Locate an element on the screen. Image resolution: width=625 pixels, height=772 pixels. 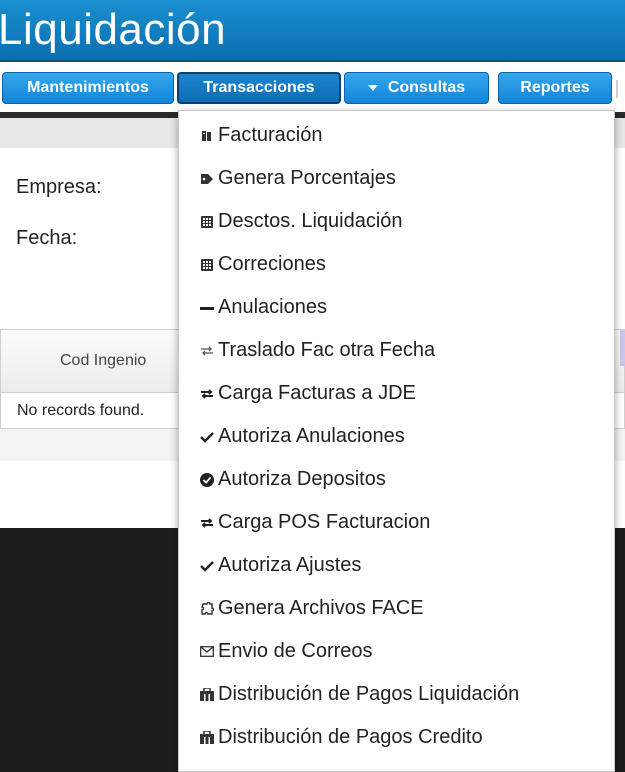
menu-item-label: Traslado Fac otra Fecha is located at coordinates (327, 350).